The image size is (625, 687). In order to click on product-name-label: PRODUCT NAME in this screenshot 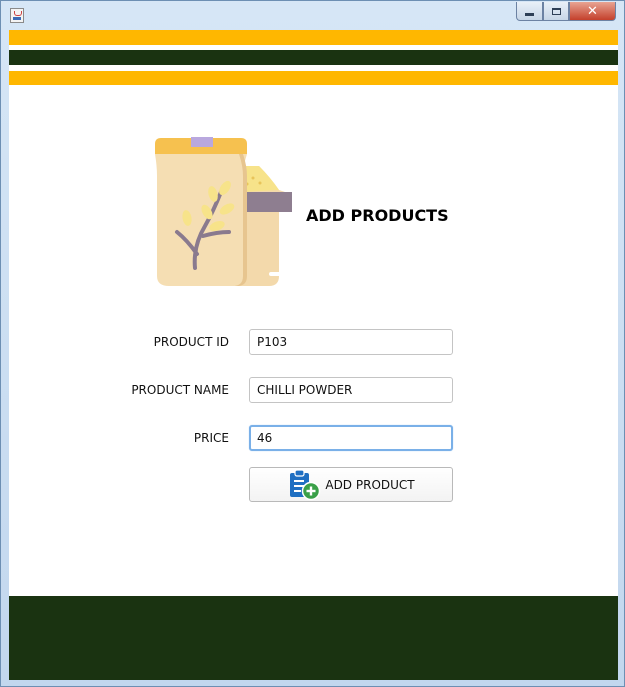, I will do `click(180, 390)`.